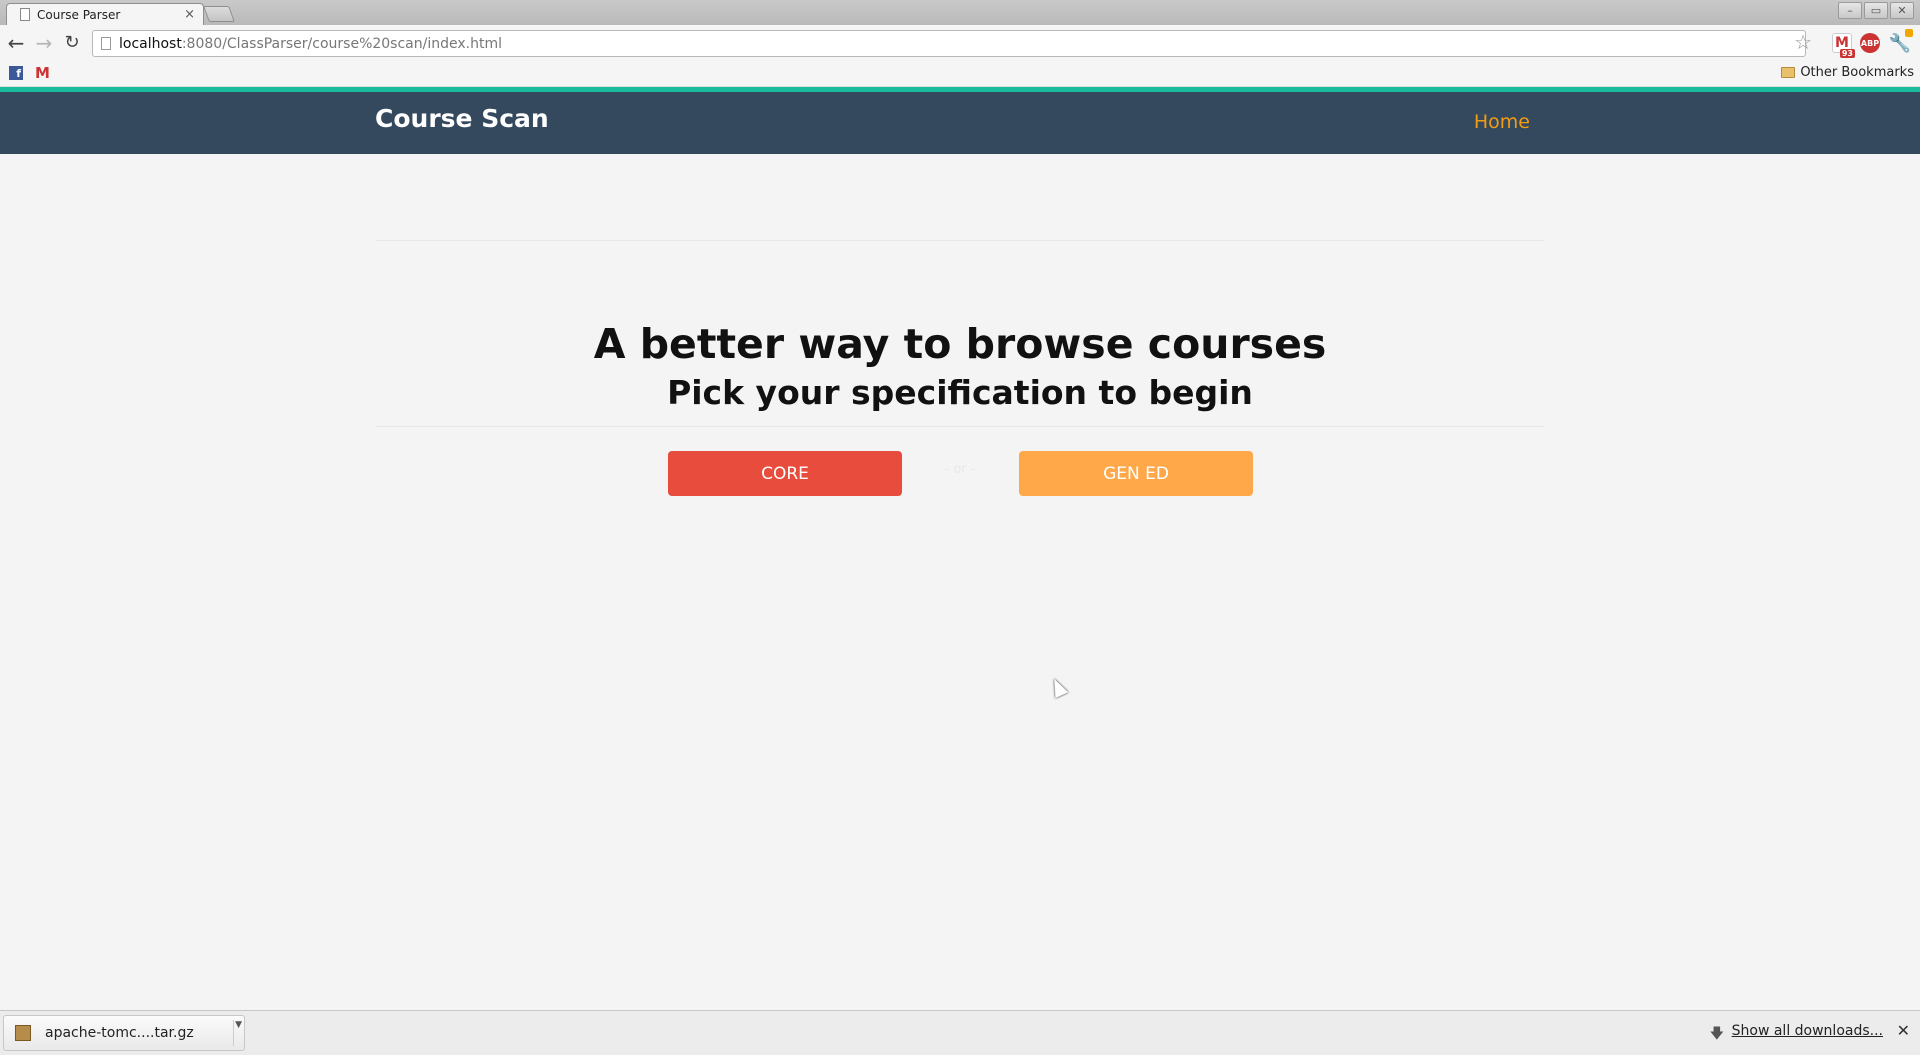 This screenshot has height=1055, width=1920. I want to click on core-button: CORE, so click(785, 473).